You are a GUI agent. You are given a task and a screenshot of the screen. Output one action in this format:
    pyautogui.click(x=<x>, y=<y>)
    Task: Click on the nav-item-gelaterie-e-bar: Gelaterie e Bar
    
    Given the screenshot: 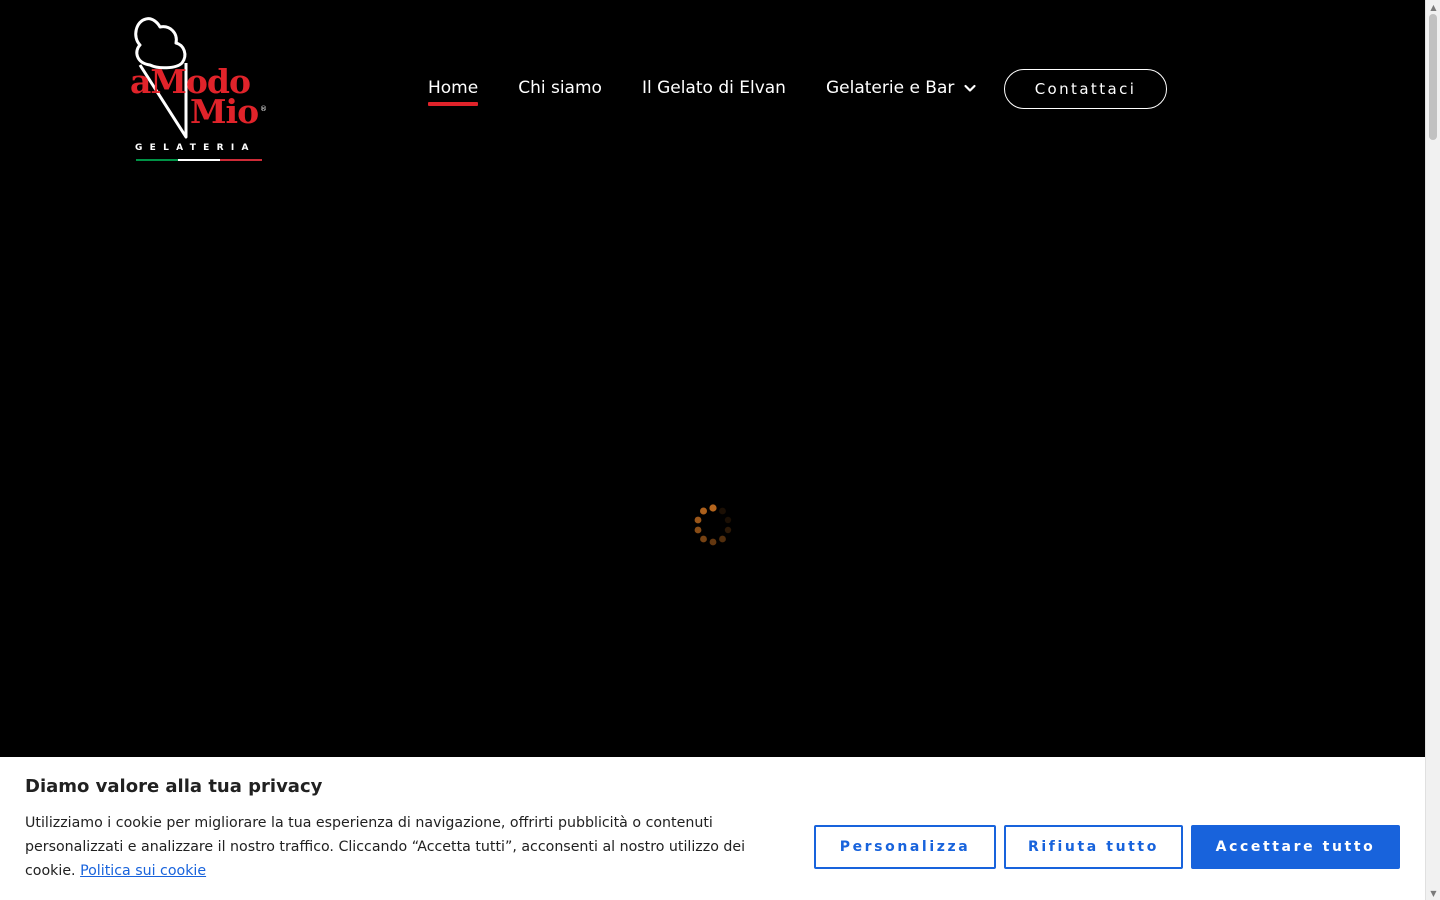 What is the action you would take?
    pyautogui.click(x=902, y=88)
    